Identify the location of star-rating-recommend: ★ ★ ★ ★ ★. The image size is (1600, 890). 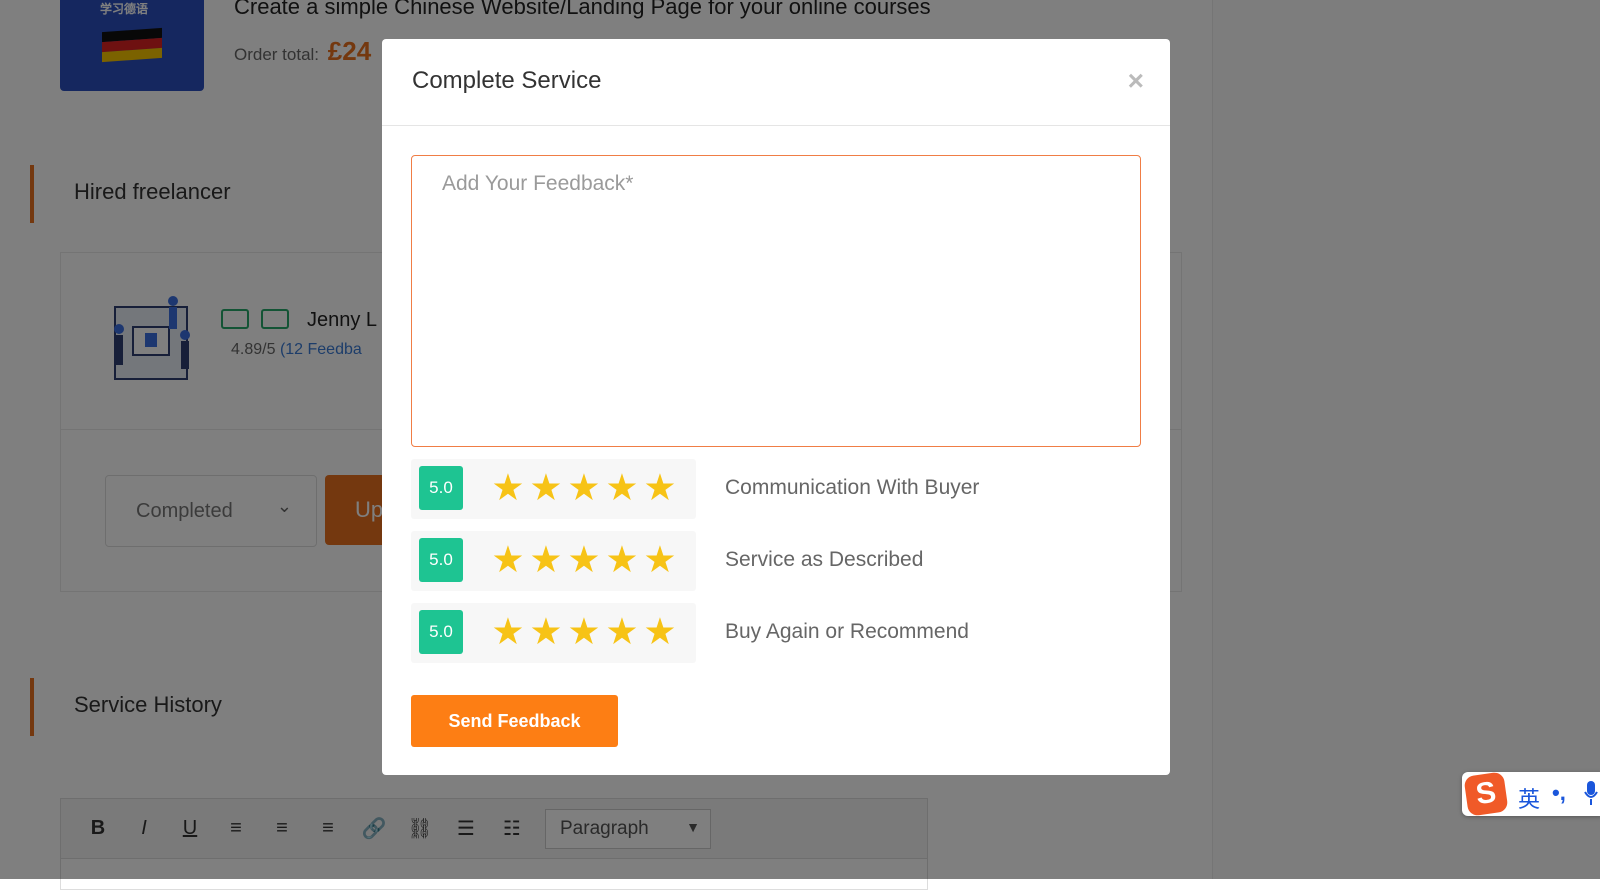
(584, 632).